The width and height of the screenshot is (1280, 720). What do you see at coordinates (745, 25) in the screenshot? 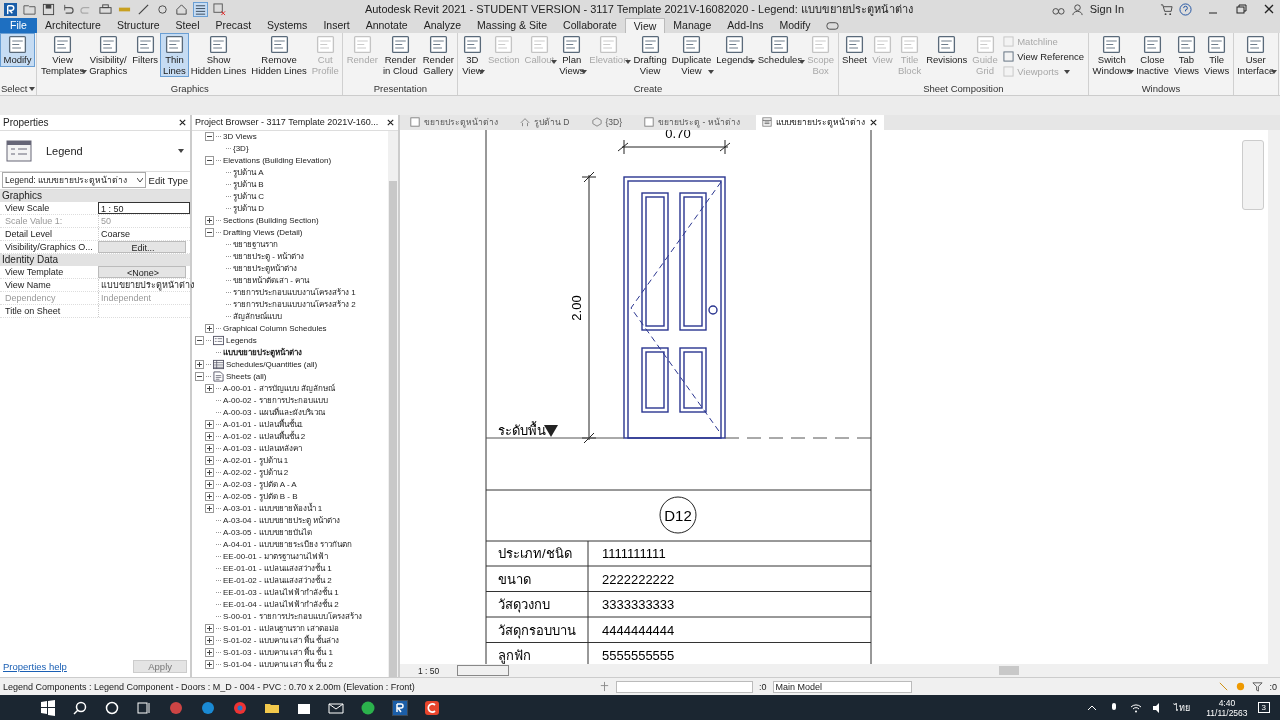
I see `ribbon-tab: Add-Ins` at bounding box center [745, 25].